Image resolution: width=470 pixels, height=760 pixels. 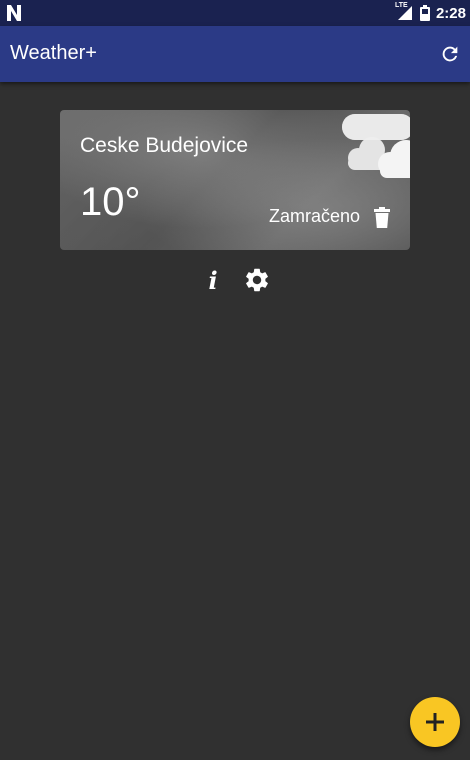 What do you see at coordinates (376, 146) in the screenshot?
I see `cloudy-icon` at bounding box center [376, 146].